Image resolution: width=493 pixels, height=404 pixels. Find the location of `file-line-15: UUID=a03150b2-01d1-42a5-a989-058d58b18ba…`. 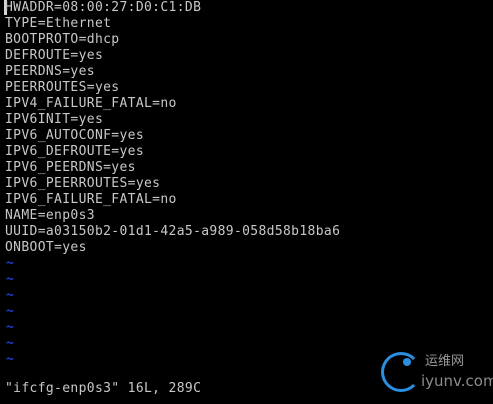

file-line-15: UUID=a03150b2-01d1-42a5-a989-058d58b18ba… is located at coordinates (173, 231).